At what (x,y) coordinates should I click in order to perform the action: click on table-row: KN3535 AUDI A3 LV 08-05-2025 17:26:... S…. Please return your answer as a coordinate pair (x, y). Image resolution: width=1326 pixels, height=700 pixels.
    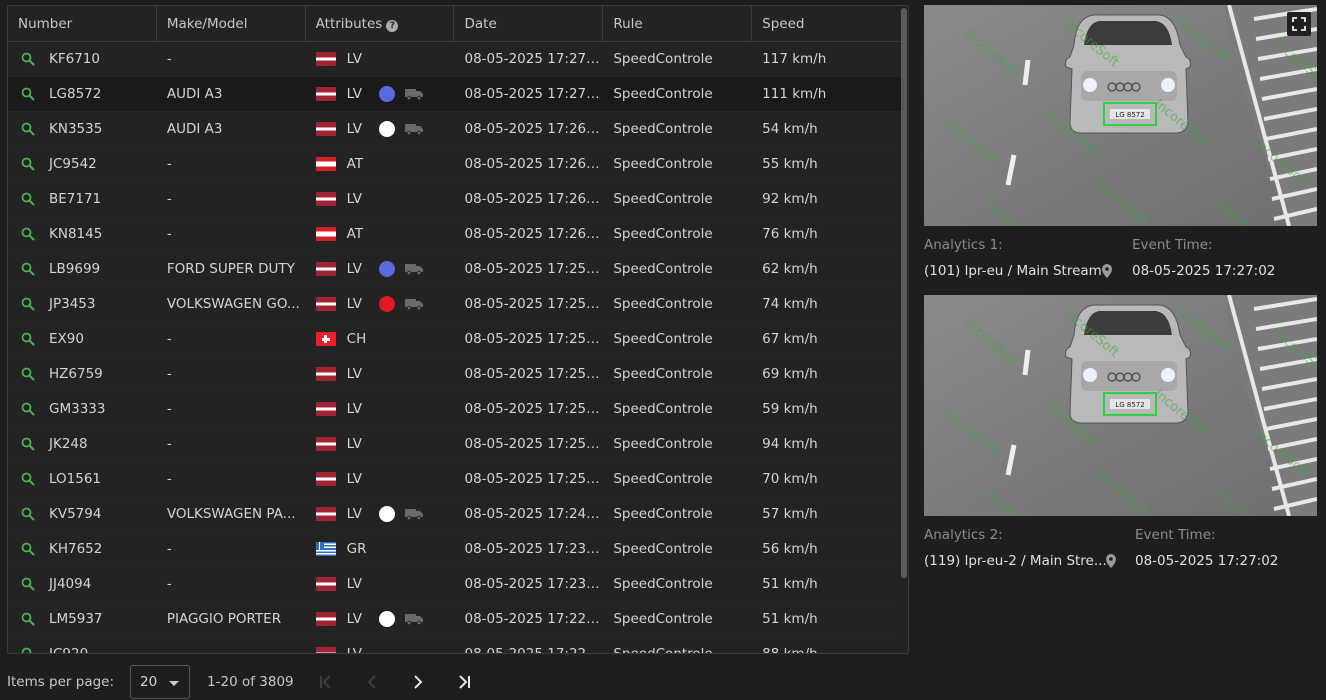
    Looking at the image, I should click on (454, 129).